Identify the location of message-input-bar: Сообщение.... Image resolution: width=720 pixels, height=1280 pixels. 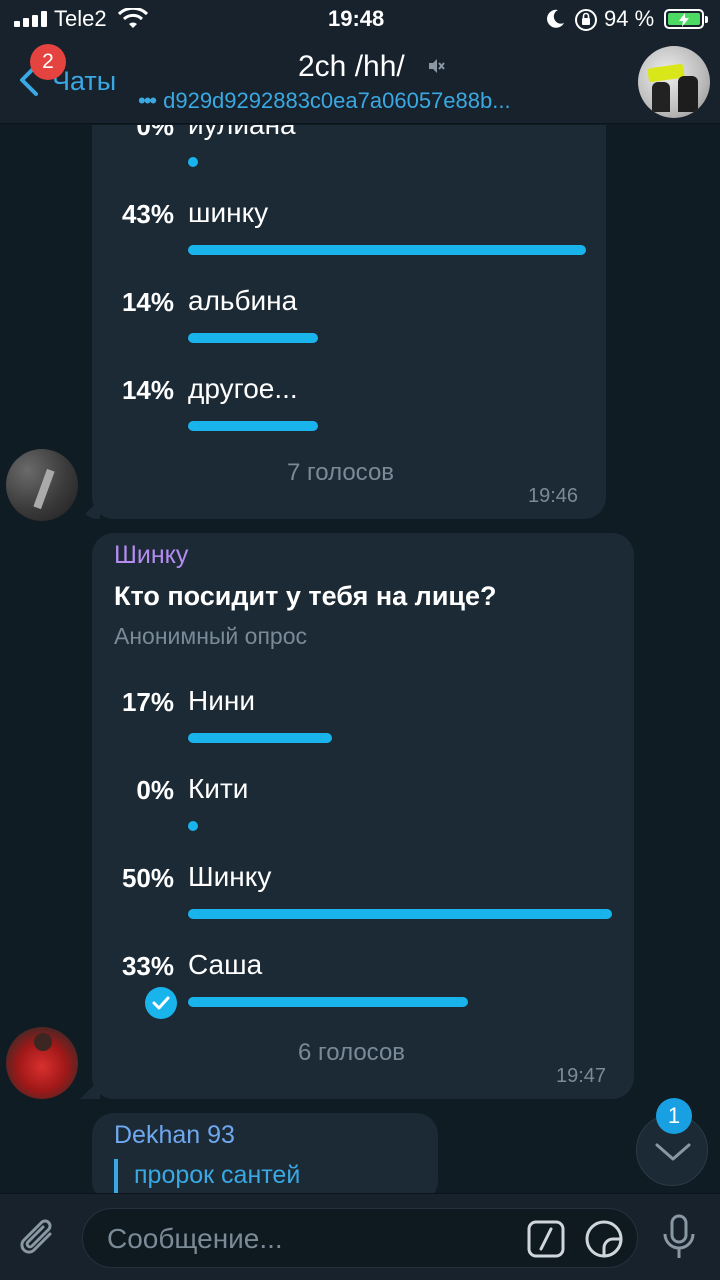
(360, 1236).